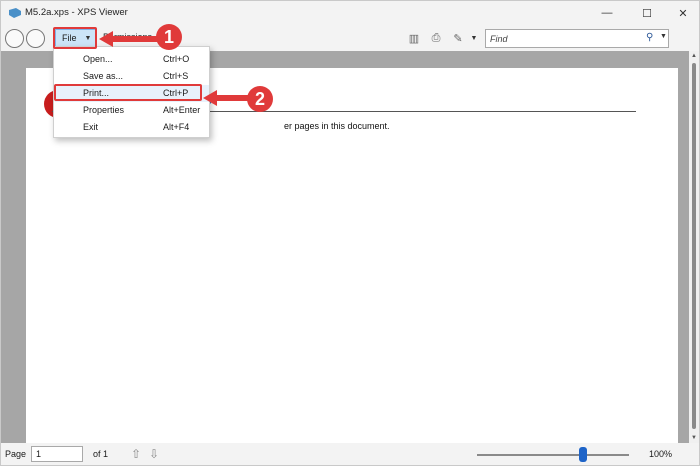 This screenshot has height=466, width=700. Describe the element at coordinates (436, 38) in the screenshot. I see `print-icon: ⎙` at that location.